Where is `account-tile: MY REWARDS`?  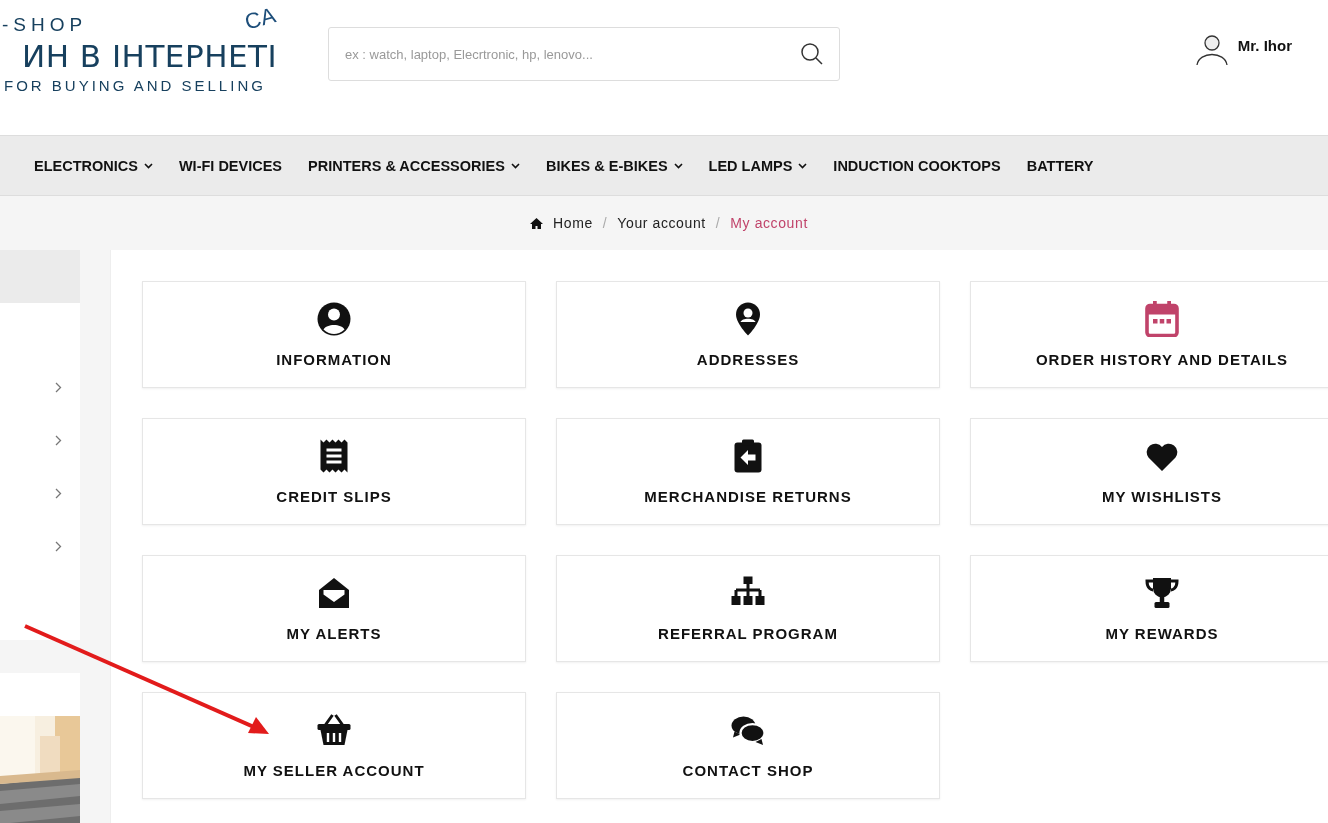
account-tile: MY REWARDS is located at coordinates (1149, 608).